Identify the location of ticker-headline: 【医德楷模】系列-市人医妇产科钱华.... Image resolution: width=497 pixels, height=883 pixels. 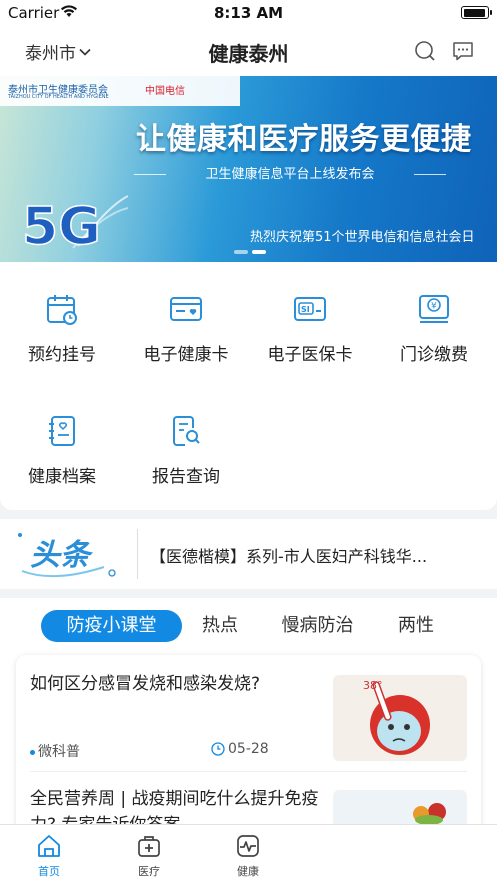
(315, 555).